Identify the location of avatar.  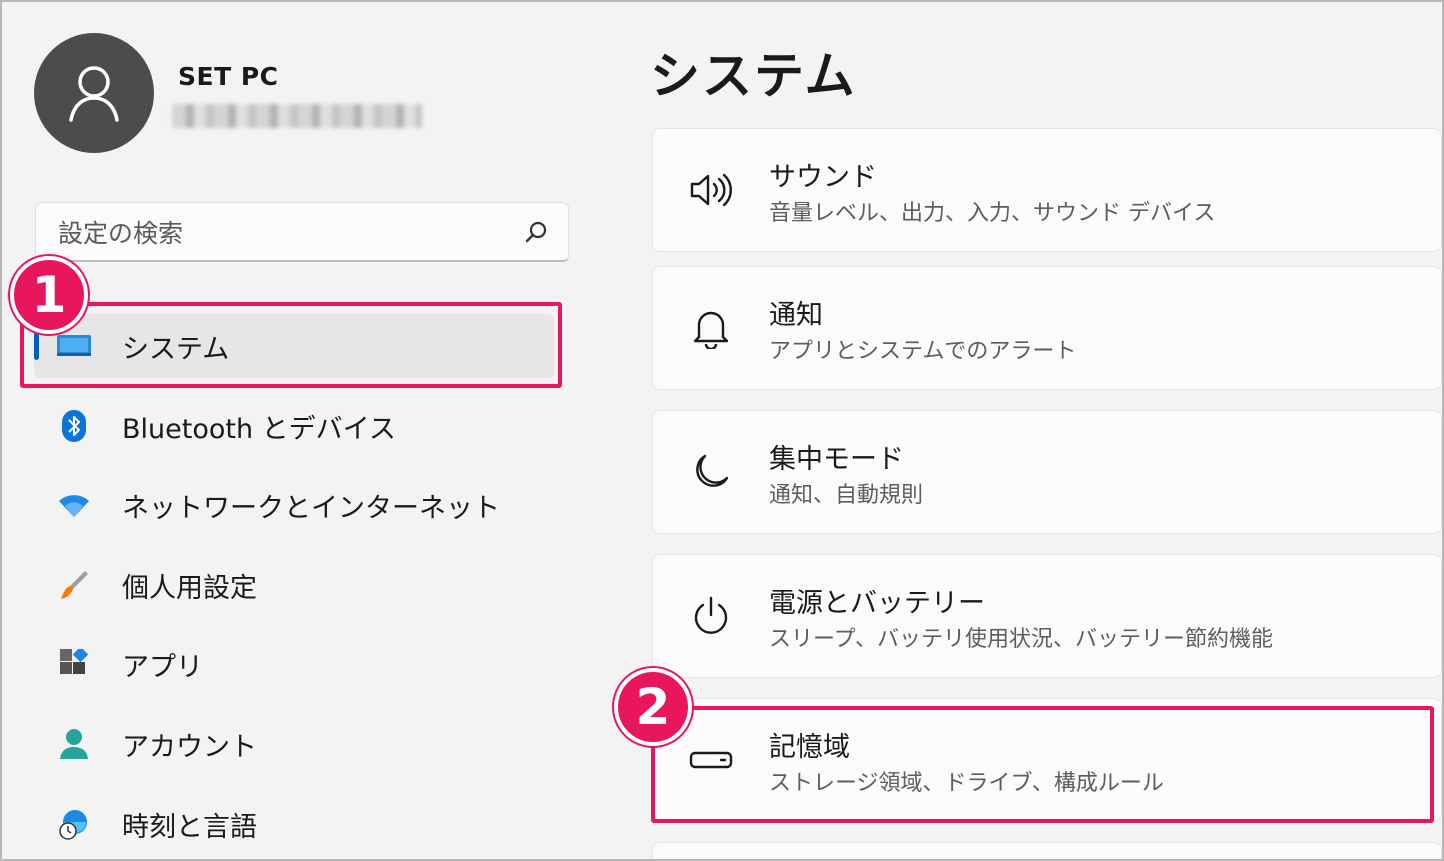
(94, 93).